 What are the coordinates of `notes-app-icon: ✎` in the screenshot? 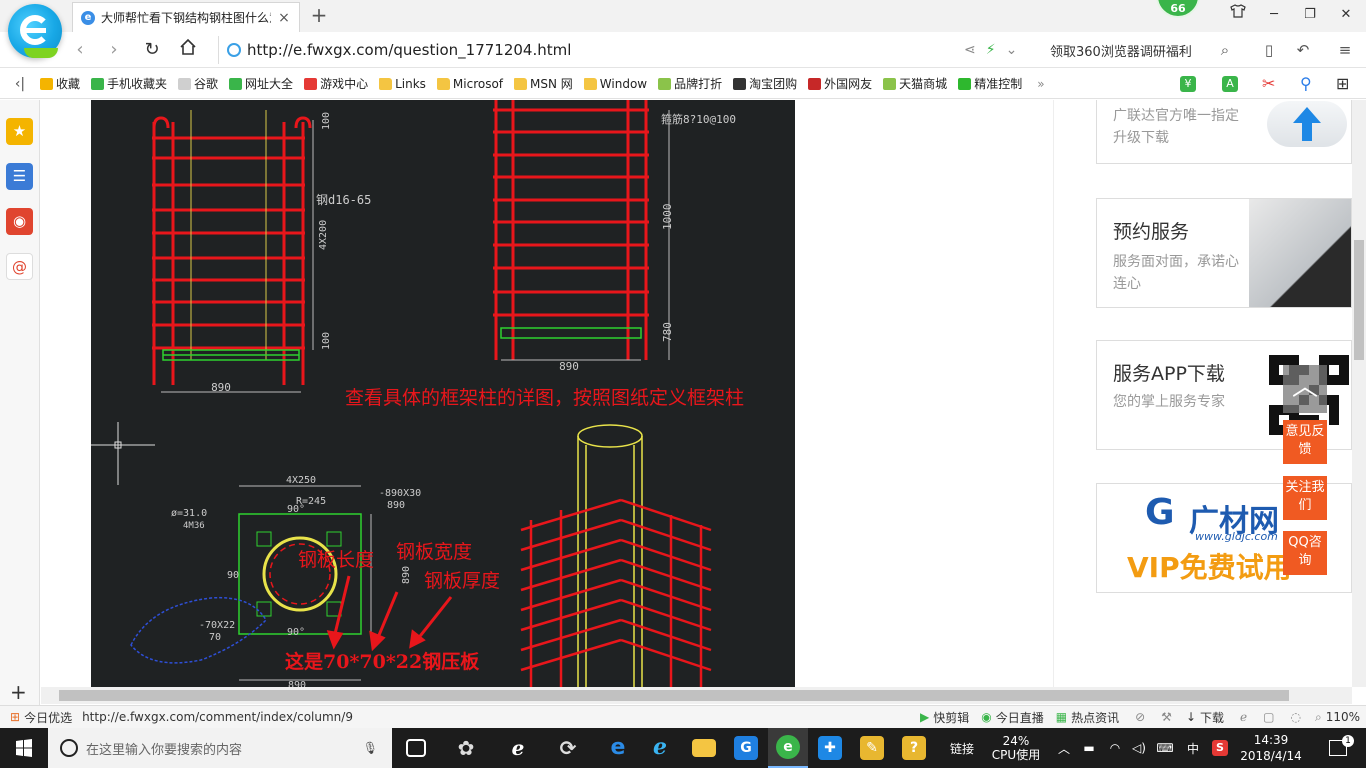 It's located at (872, 748).